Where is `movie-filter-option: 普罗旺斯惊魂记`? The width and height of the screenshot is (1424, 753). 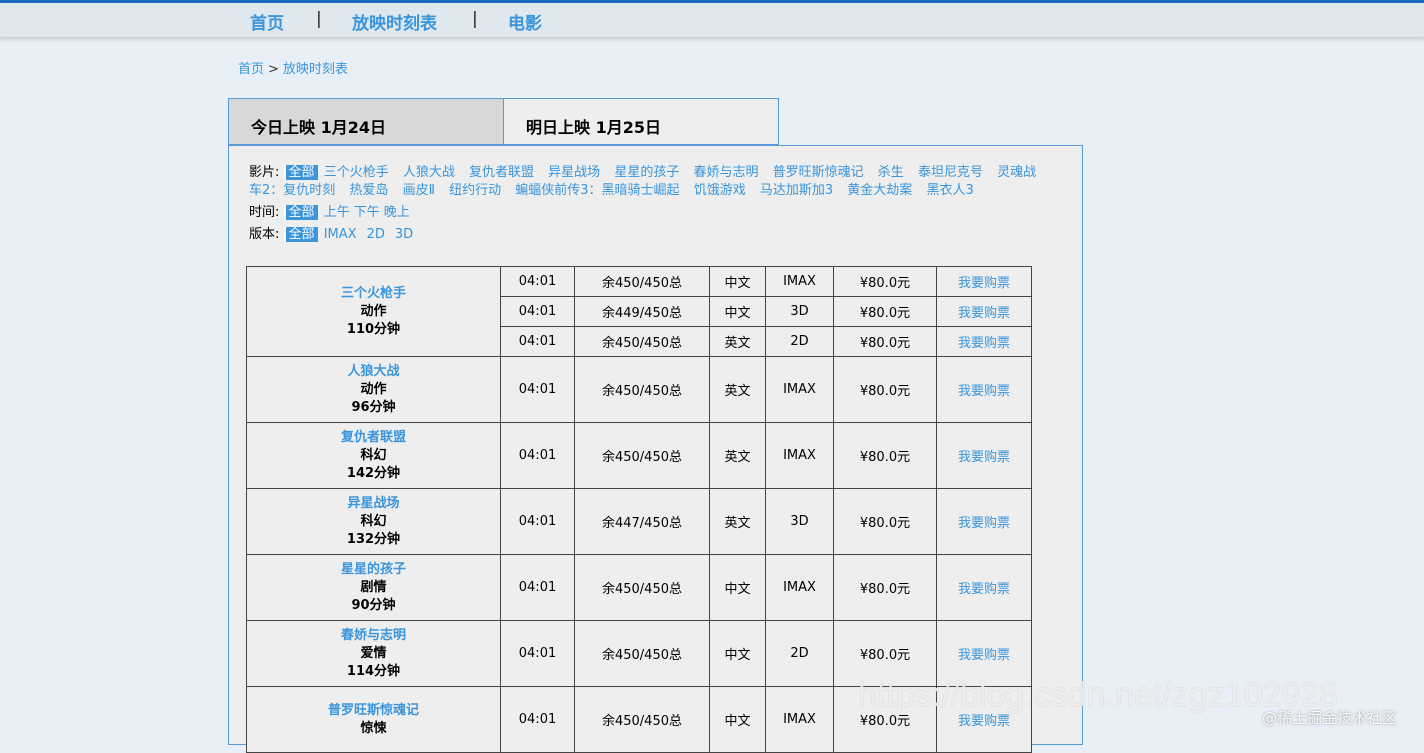 movie-filter-option: 普罗旺斯惊魂记 is located at coordinates (818, 172).